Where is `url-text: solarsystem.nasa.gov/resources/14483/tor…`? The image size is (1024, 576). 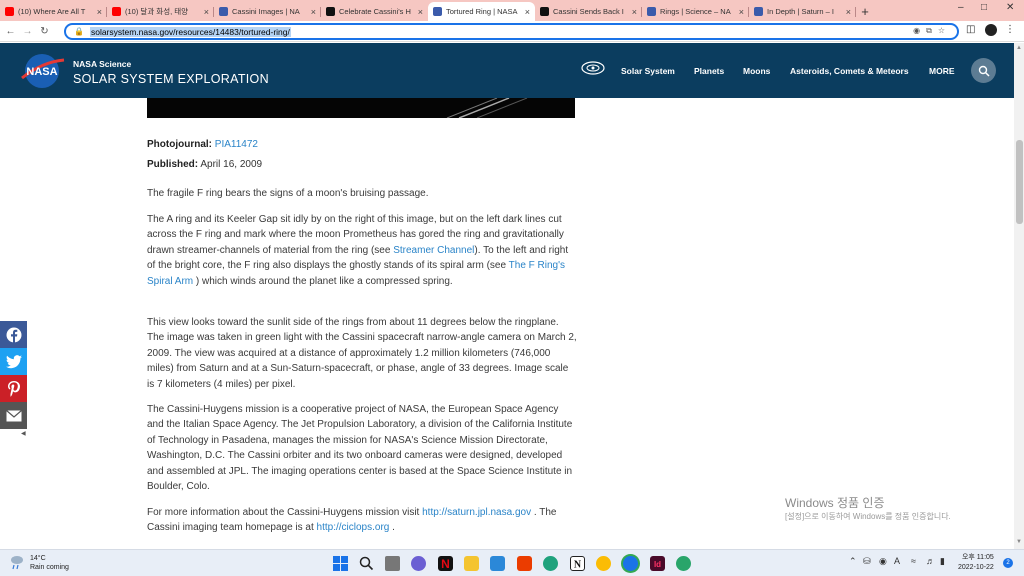
url-text: solarsystem.nasa.gov/resources/14483/tor… is located at coordinates (190, 31).